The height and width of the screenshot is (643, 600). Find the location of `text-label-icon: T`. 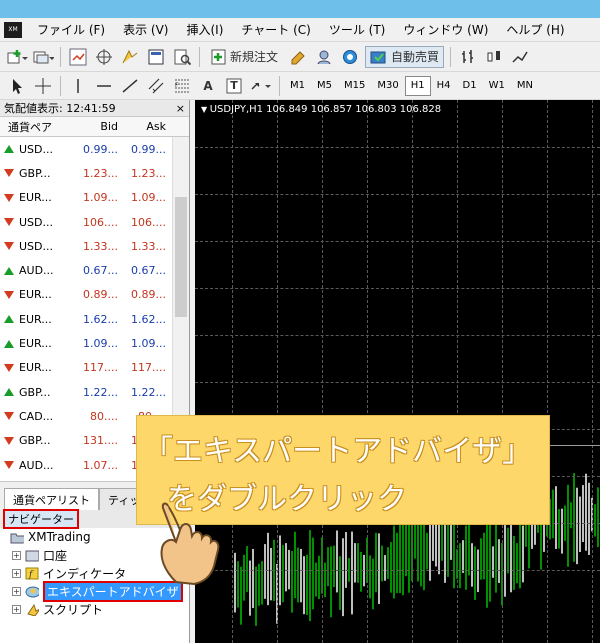

text-label-icon: T is located at coordinates (234, 86).